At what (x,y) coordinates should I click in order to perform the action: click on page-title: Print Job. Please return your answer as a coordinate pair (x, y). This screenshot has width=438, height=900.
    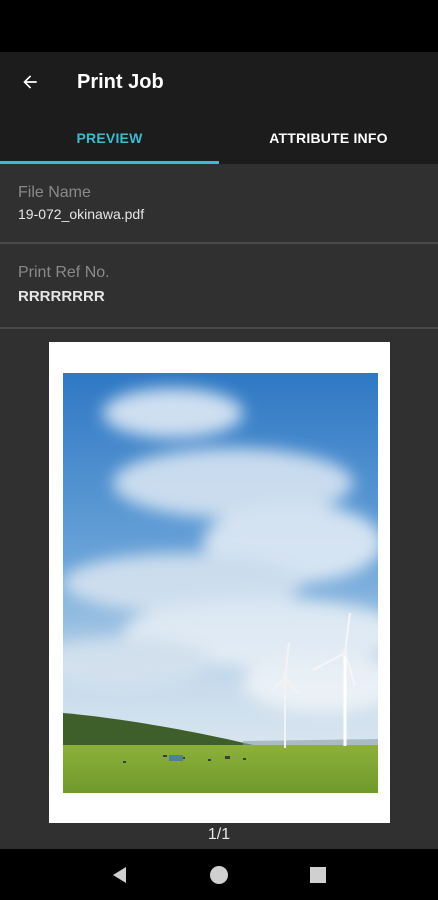
    Looking at the image, I should click on (120, 81).